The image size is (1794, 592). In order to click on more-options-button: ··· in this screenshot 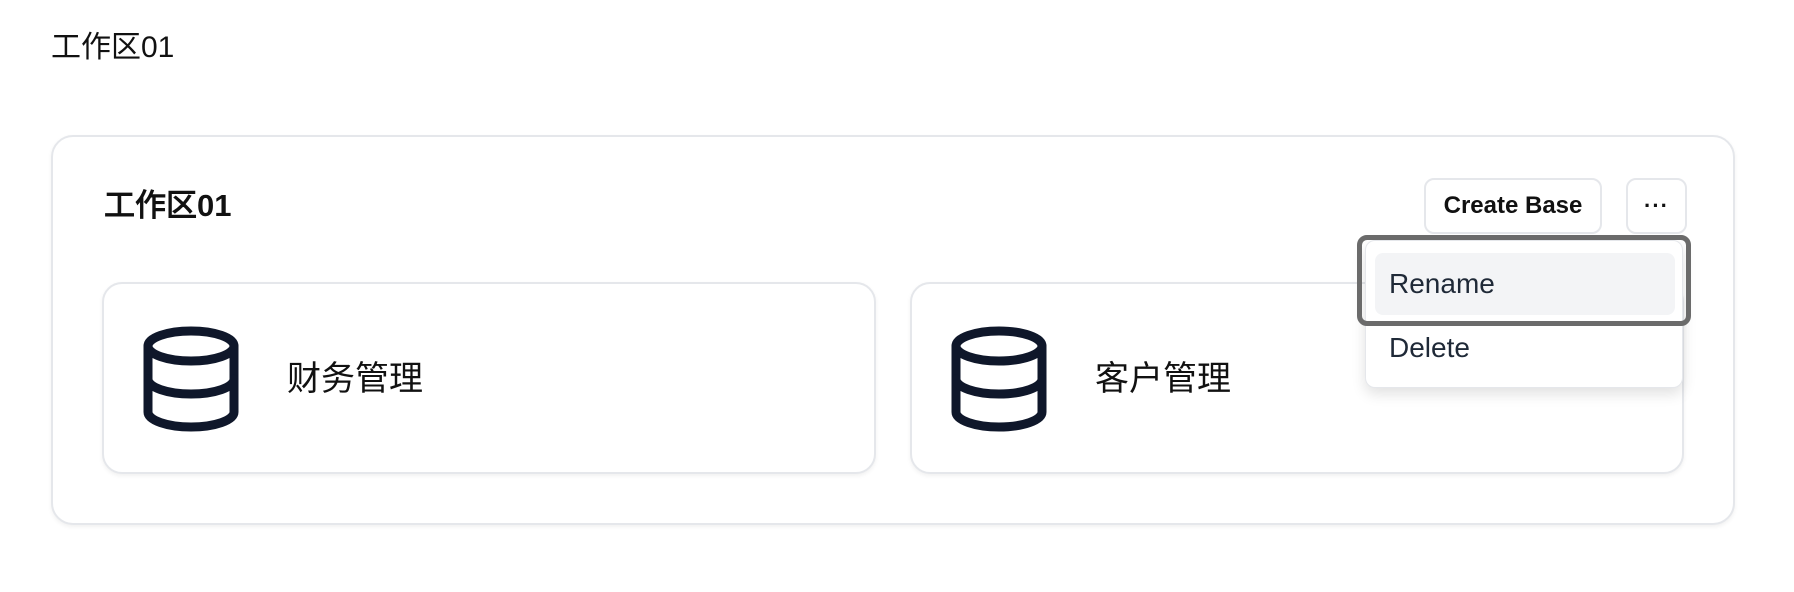, I will do `click(1656, 206)`.